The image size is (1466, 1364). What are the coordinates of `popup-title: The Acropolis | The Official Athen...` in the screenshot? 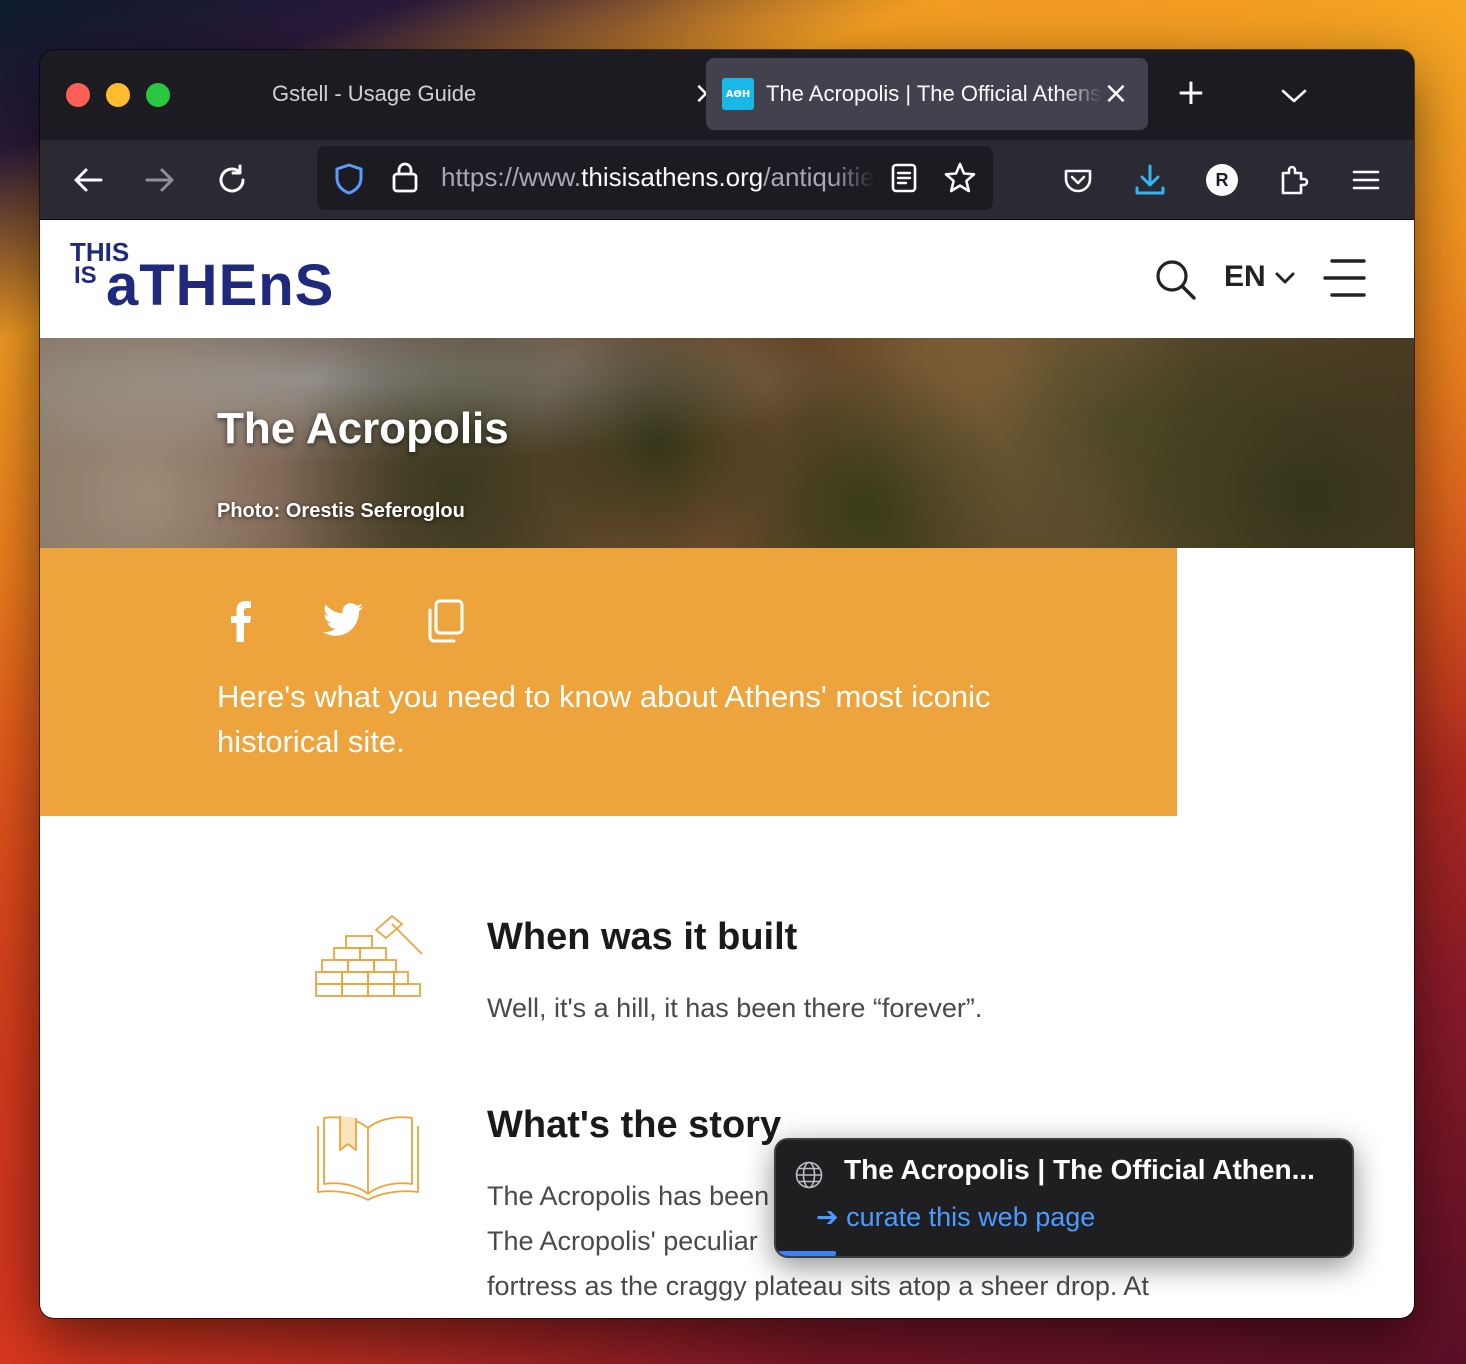 It's located at (1079, 1169).